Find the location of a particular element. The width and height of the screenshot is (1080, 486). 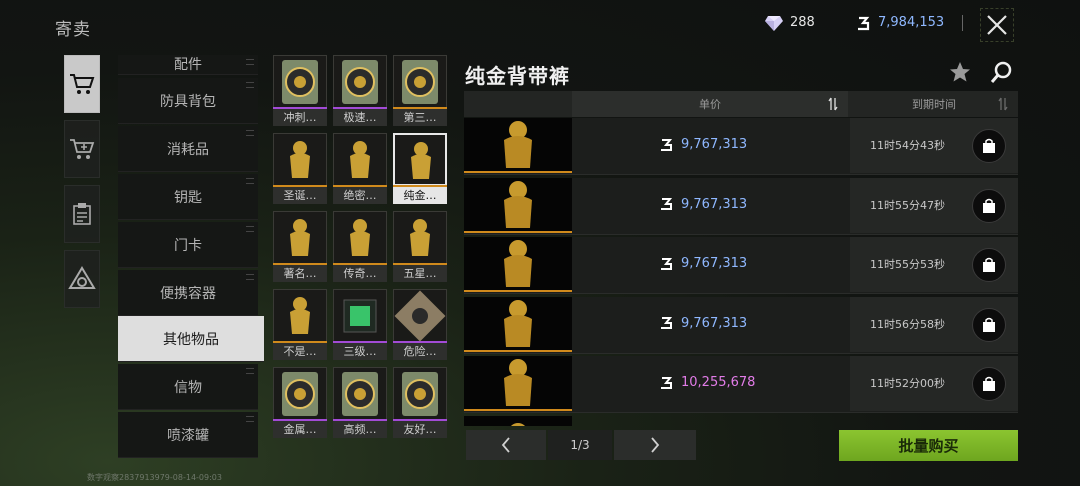

category-item: 配件 is located at coordinates (188, 65).